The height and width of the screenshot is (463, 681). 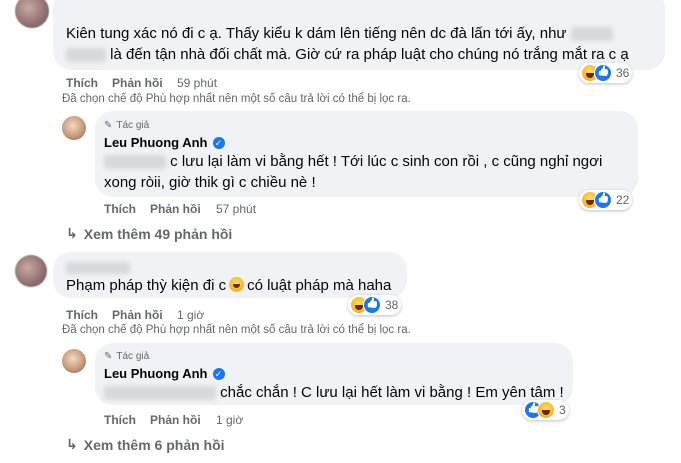 What do you see at coordinates (197, 83) in the screenshot?
I see `comment-timestamp: 59 phút` at bounding box center [197, 83].